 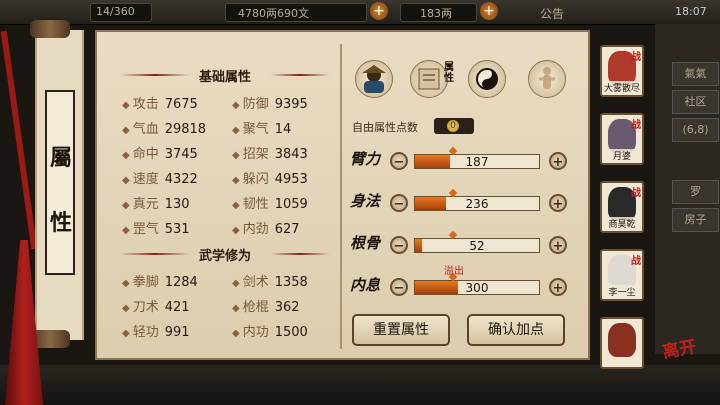 What do you see at coordinates (401, 330) in the screenshot?
I see `reset-attributes-button: 重置属性` at bounding box center [401, 330].